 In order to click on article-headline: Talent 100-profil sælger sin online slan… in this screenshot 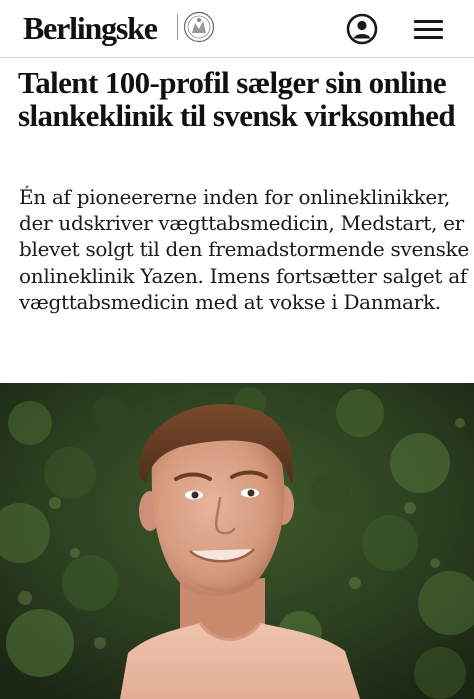, I will do `click(238, 99)`.